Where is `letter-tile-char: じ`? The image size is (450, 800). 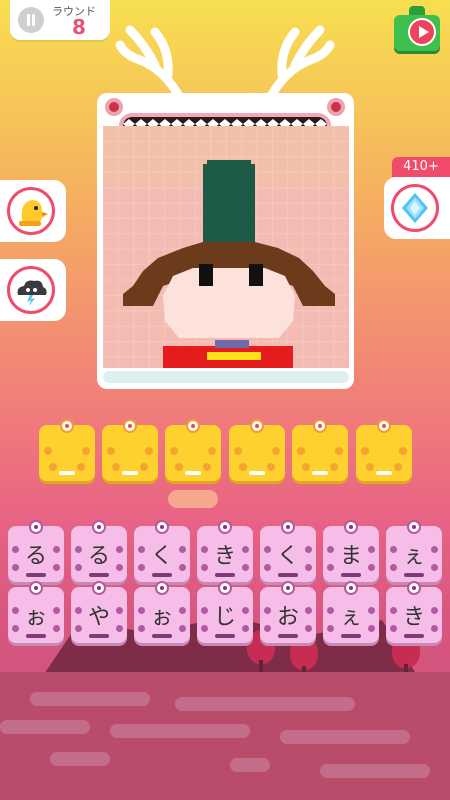
letter-tile-char: じ is located at coordinates (224, 617).